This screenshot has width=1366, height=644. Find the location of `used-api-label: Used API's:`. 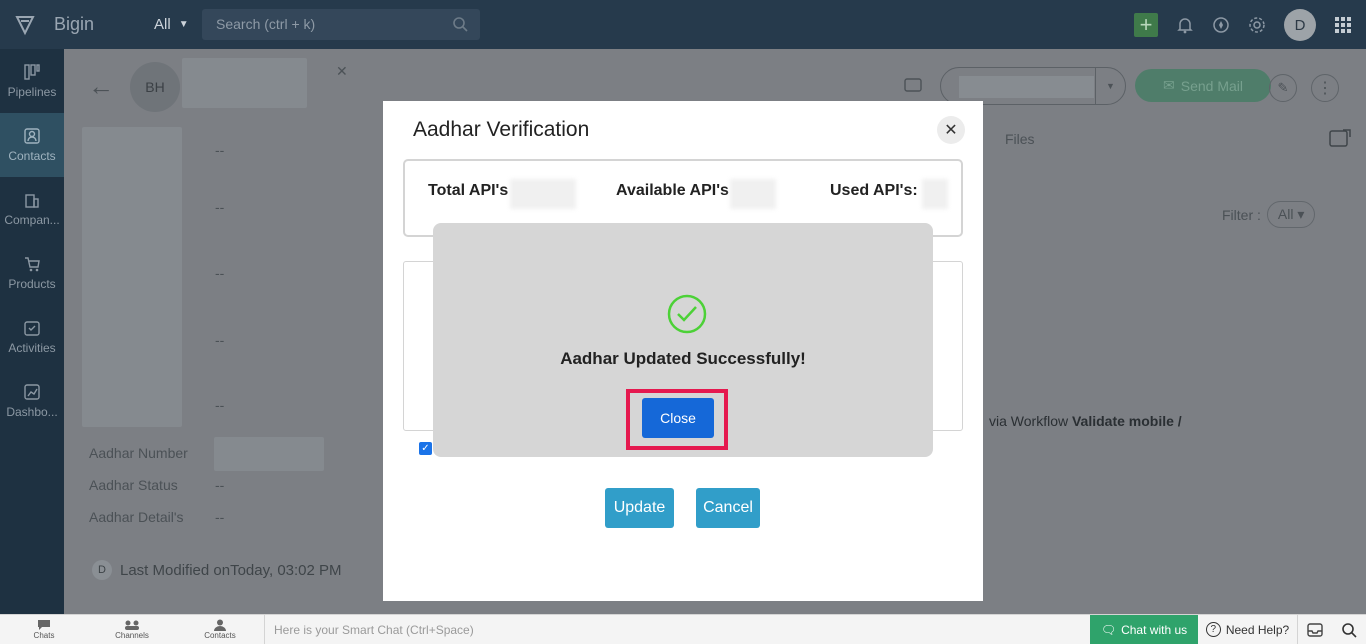

used-api-label: Used API's: is located at coordinates (874, 190).